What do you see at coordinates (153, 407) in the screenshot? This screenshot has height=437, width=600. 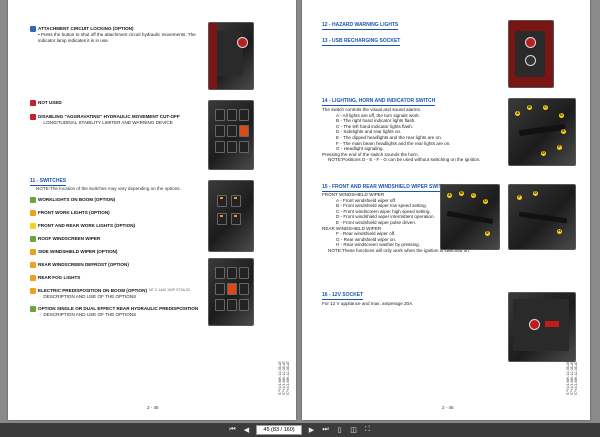 I see `left-page-number: 2 - 45` at bounding box center [153, 407].